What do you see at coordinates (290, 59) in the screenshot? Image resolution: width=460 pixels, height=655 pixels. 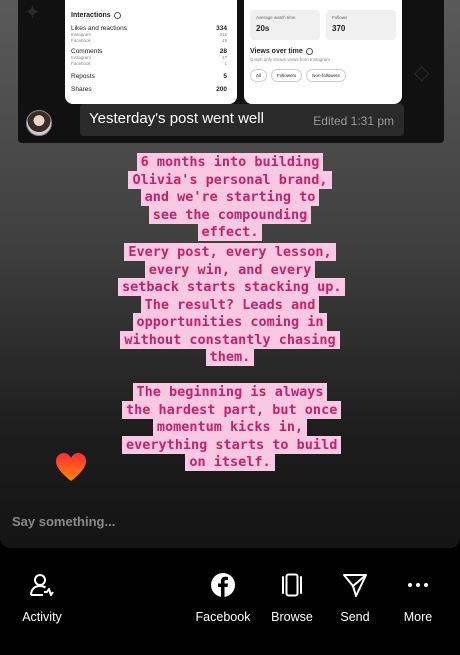 I see `graph-note: Graph only shows views from Instagram` at bounding box center [290, 59].